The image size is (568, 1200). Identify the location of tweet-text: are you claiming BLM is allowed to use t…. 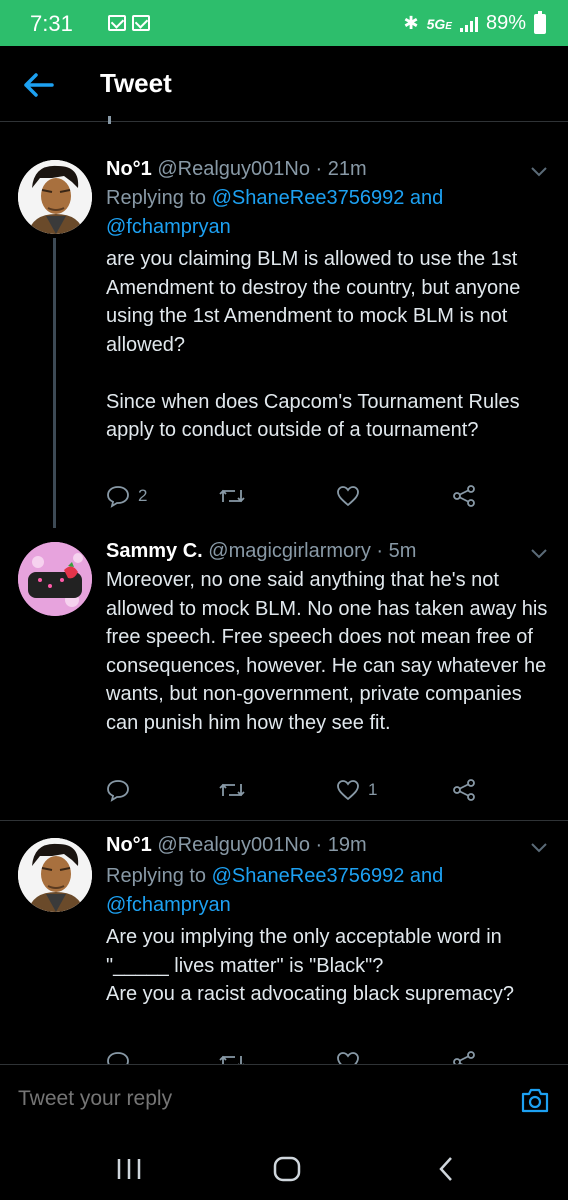
(313, 344).